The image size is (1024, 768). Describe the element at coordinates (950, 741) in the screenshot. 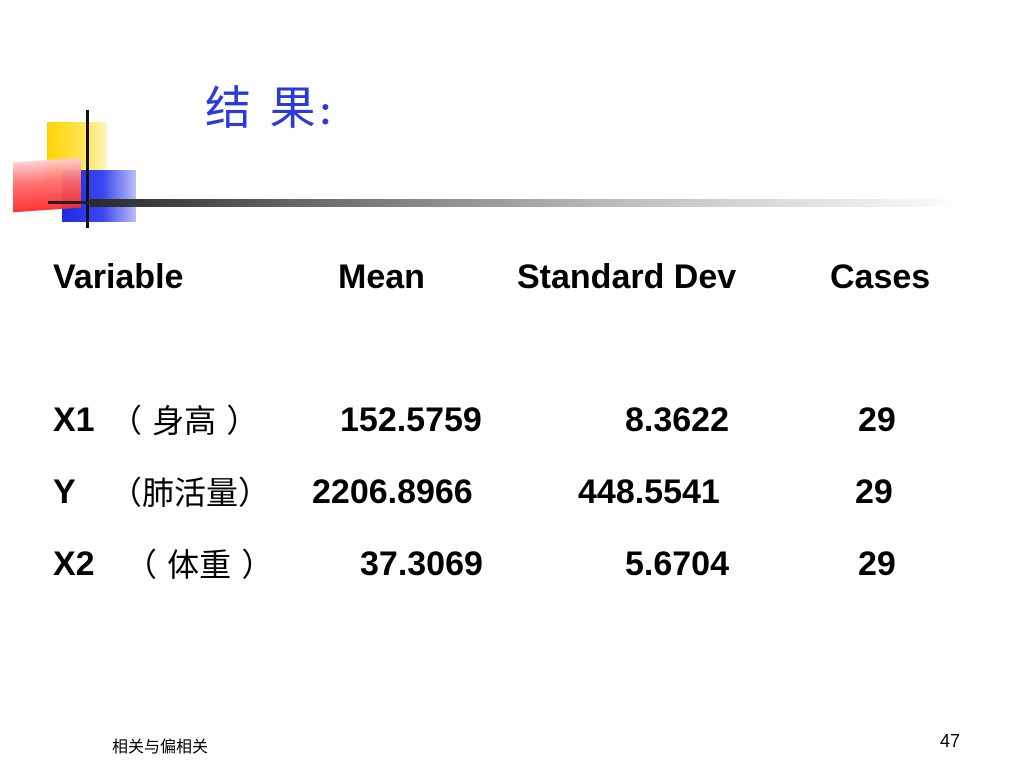

I see `page-number: 47` at that location.